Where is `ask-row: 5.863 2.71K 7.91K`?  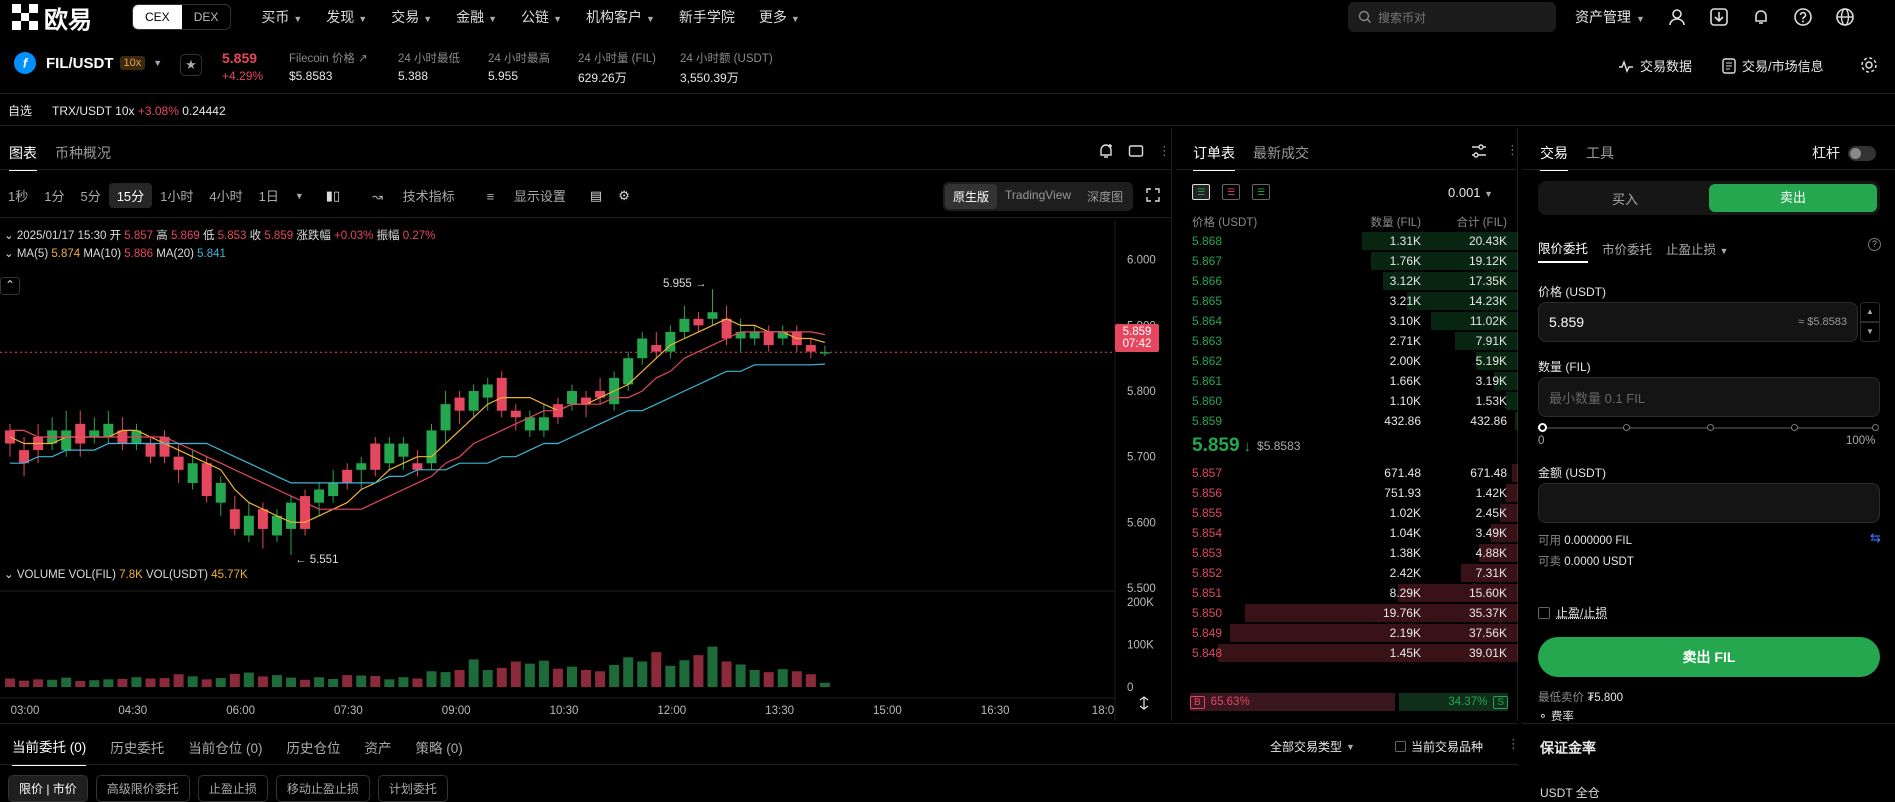 ask-row: 5.863 2.71K 7.91K is located at coordinates (1347, 341).